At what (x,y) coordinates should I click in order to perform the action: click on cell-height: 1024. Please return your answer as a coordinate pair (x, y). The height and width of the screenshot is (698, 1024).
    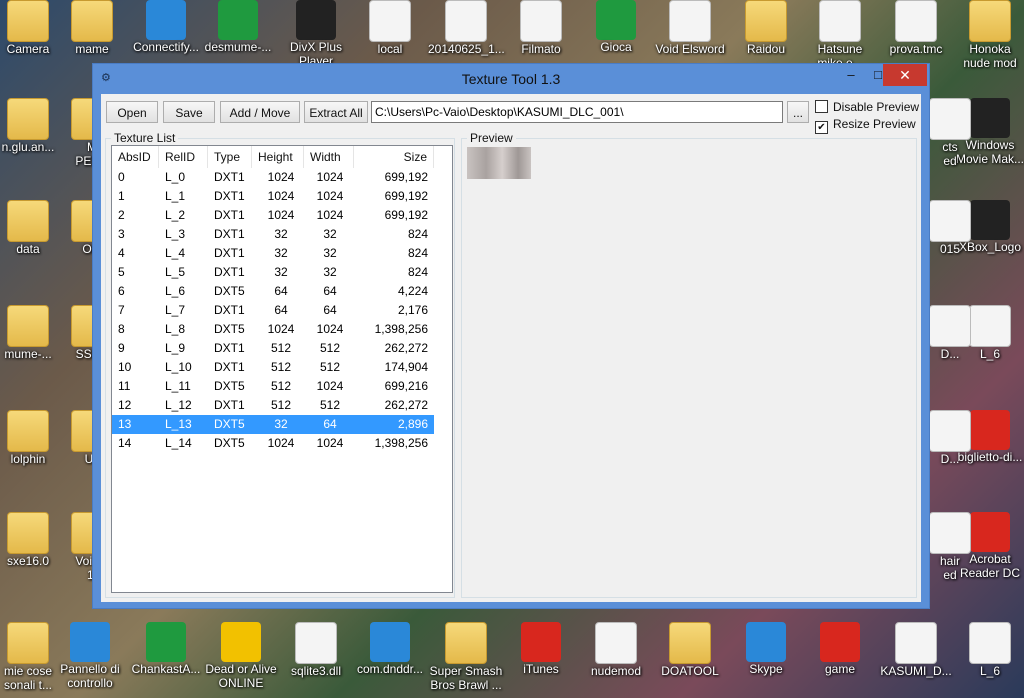
    Looking at the image, I should click on (281, 177).